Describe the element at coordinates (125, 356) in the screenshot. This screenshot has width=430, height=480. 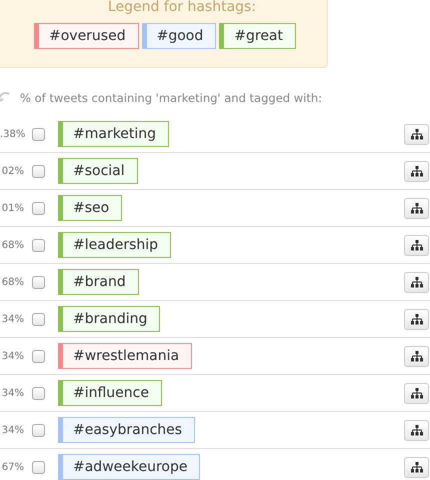
I see `hashtag-tag: #wrestlemania` at that location.